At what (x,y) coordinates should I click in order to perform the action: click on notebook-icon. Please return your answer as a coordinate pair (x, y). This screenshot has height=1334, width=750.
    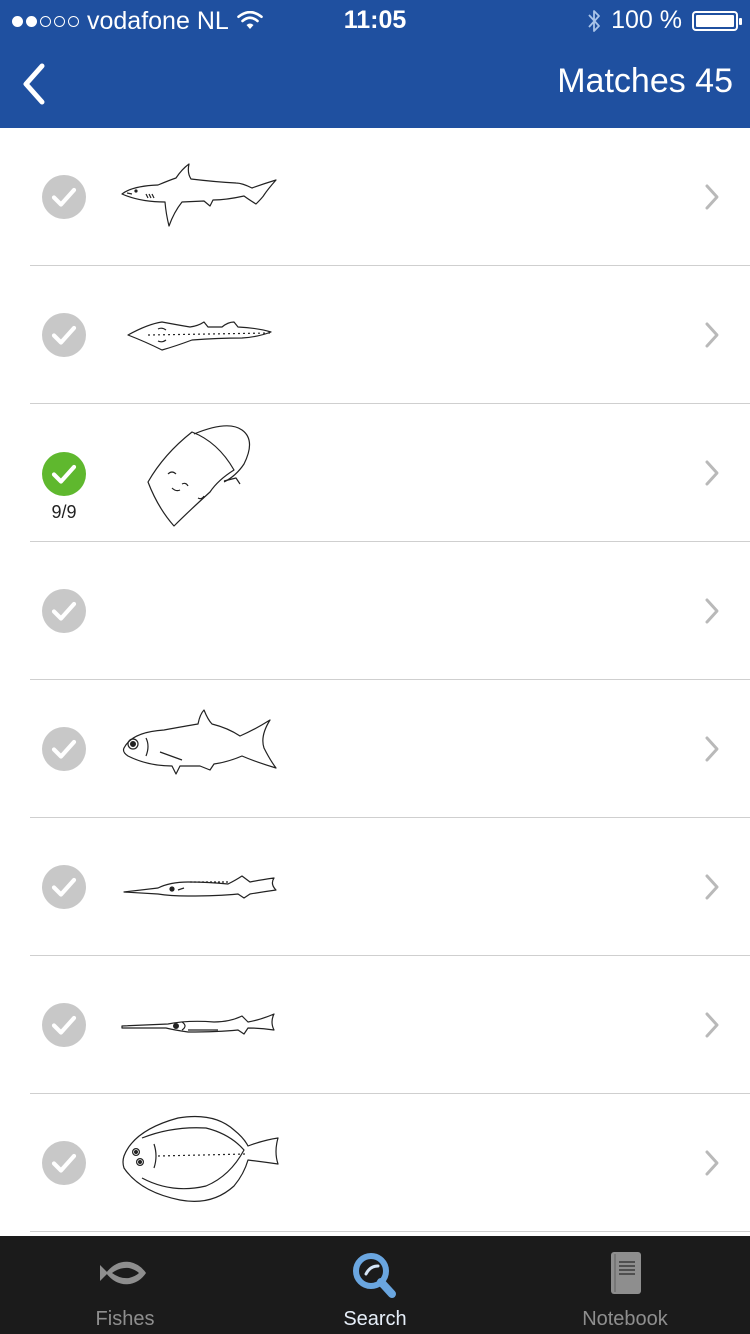
    Looking at the image, I should click on (625, 1273).